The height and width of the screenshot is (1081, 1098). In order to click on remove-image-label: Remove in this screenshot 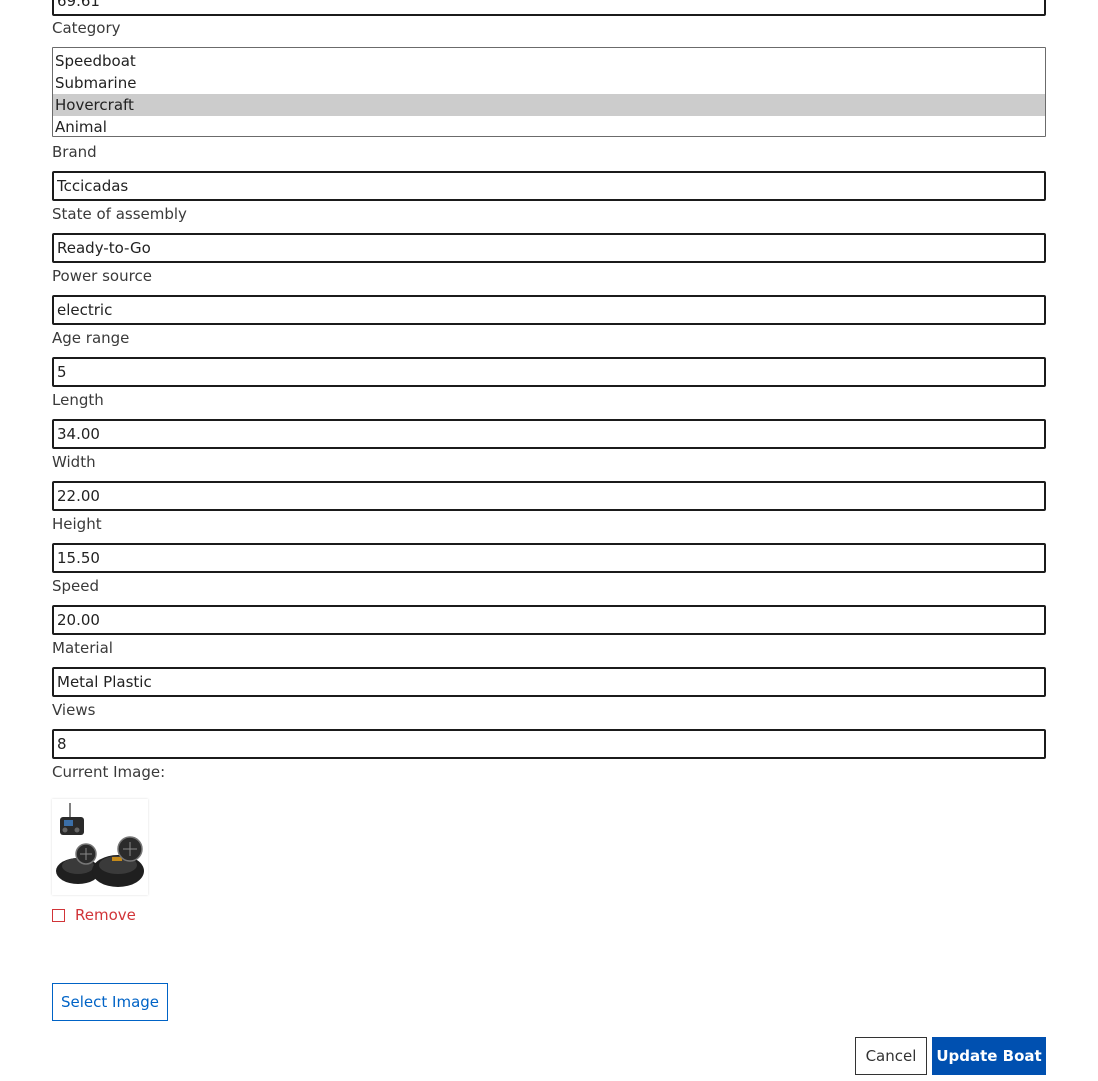, I will do `click(105, 915)`.